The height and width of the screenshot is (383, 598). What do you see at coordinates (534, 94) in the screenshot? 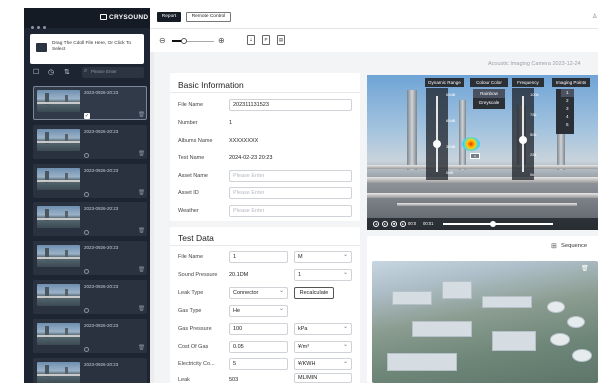
I see `frequency-tick: 100k` at bounding box center [534, 94].